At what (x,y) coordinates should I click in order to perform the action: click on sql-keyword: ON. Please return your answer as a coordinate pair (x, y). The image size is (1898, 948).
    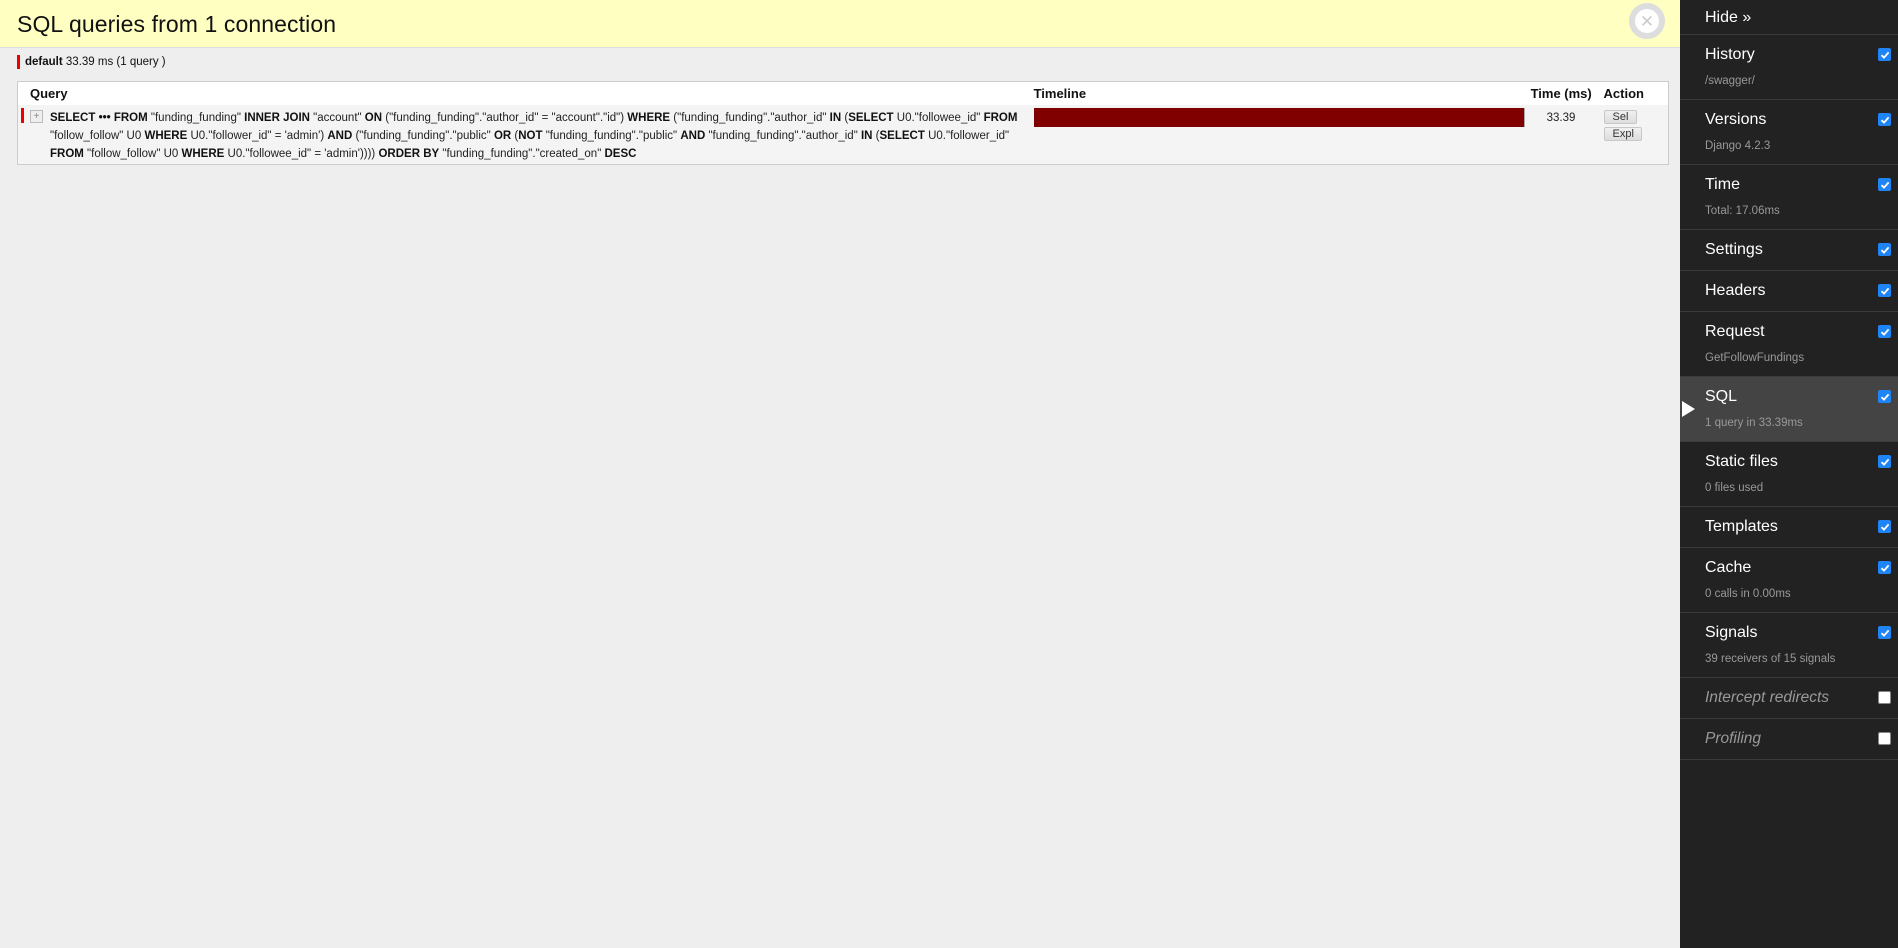
    Looking at the image, I should click on (373, 117).